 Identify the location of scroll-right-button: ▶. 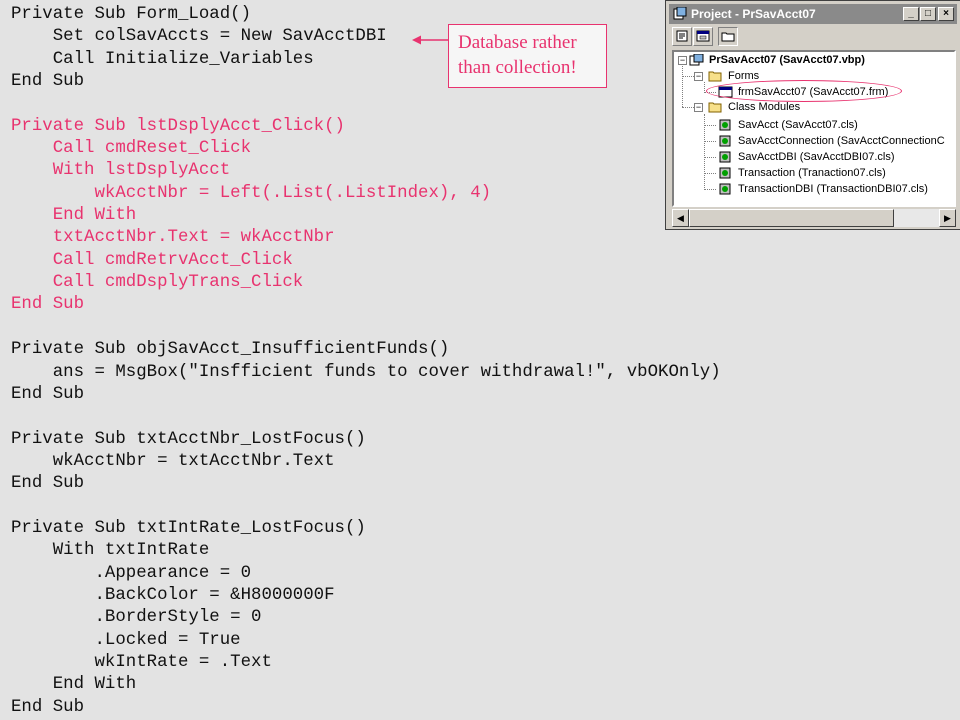
(947, 218).